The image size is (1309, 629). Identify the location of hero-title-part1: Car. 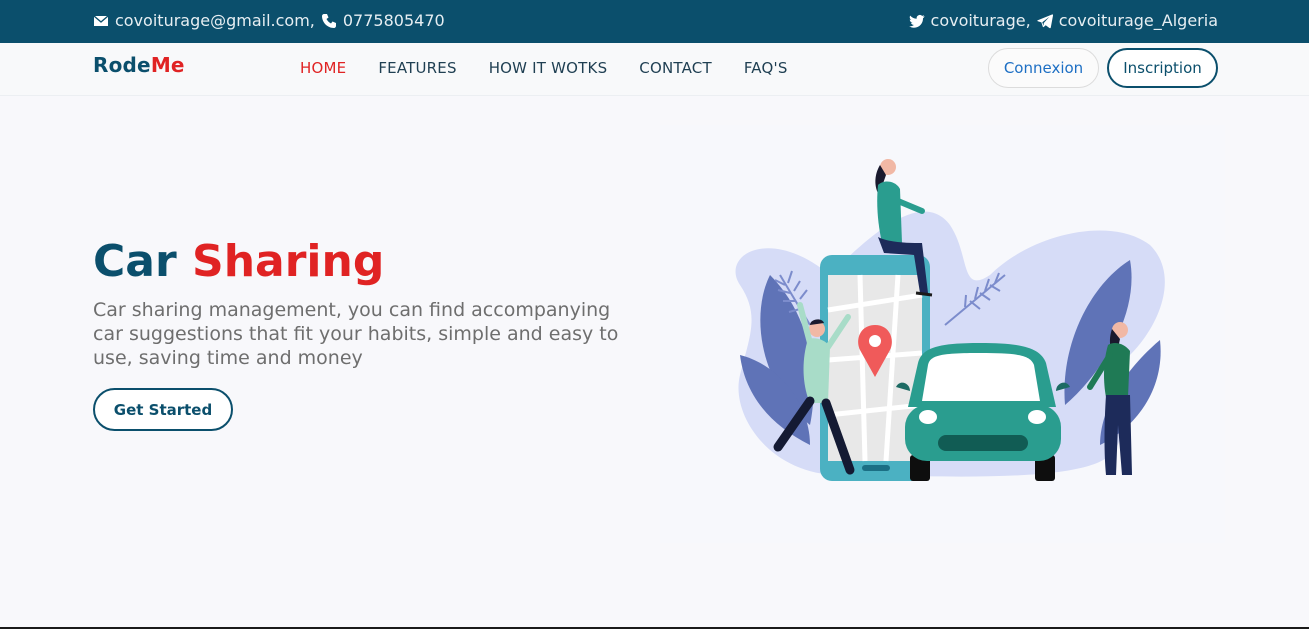
(135, 261).